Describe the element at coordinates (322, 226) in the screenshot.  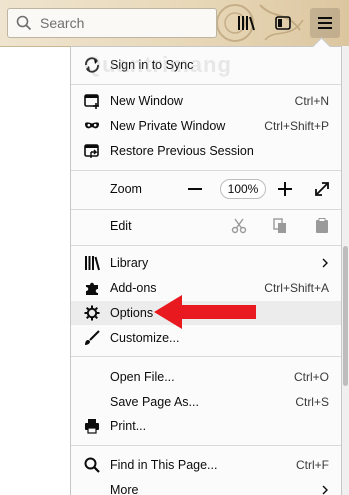
I see `paste-icon` at that location.